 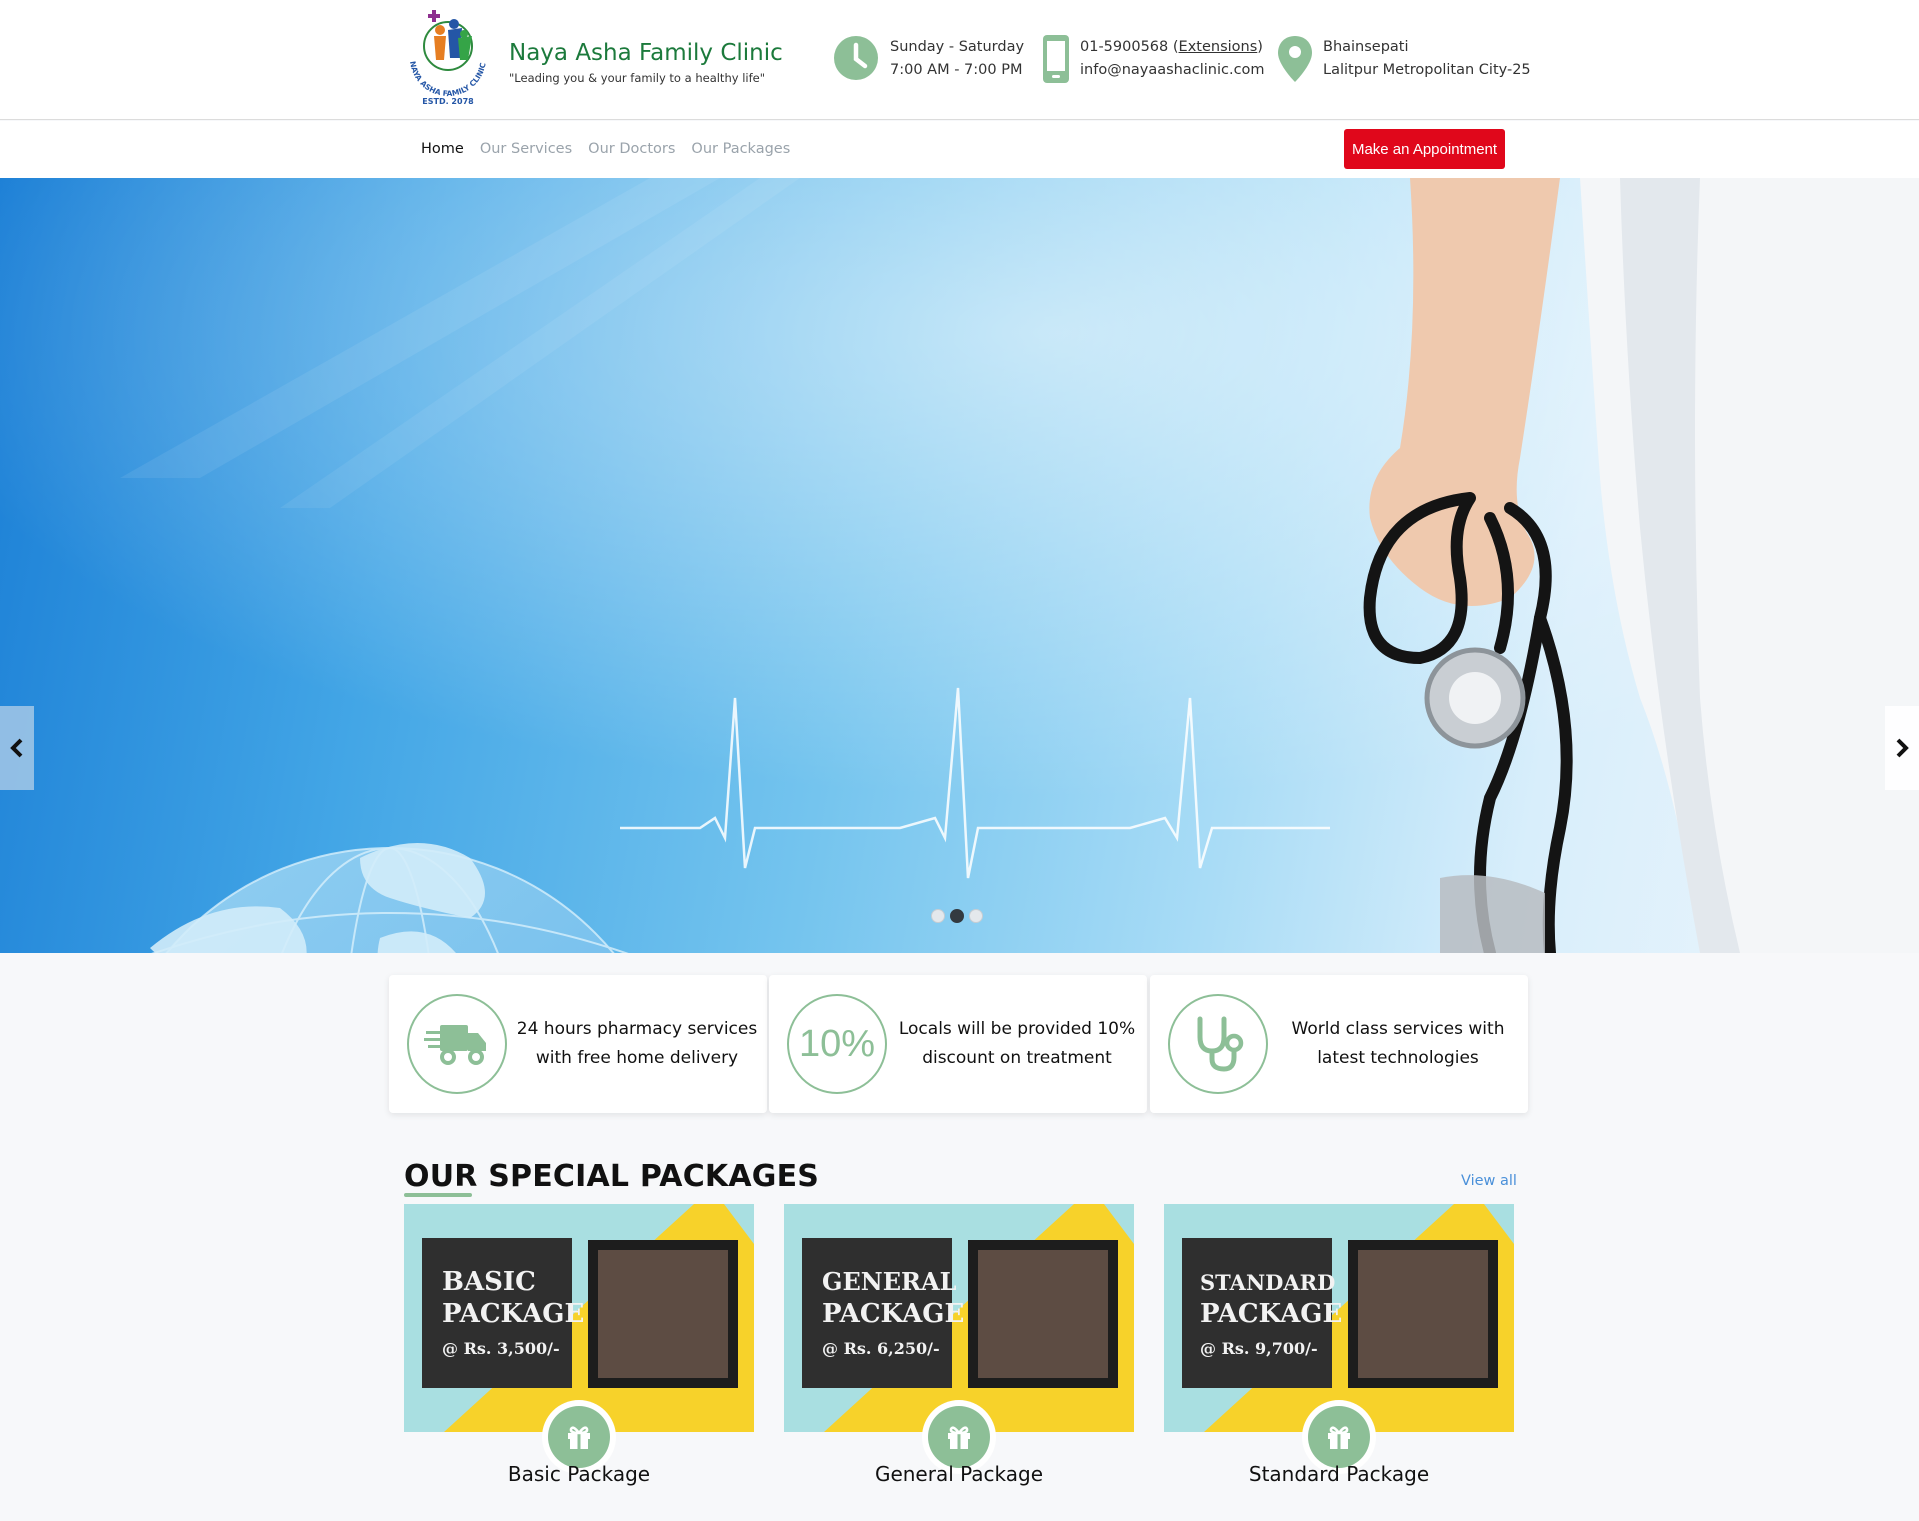 I want to click on nav-our-services: Our Services, so click(x=526, y=149).